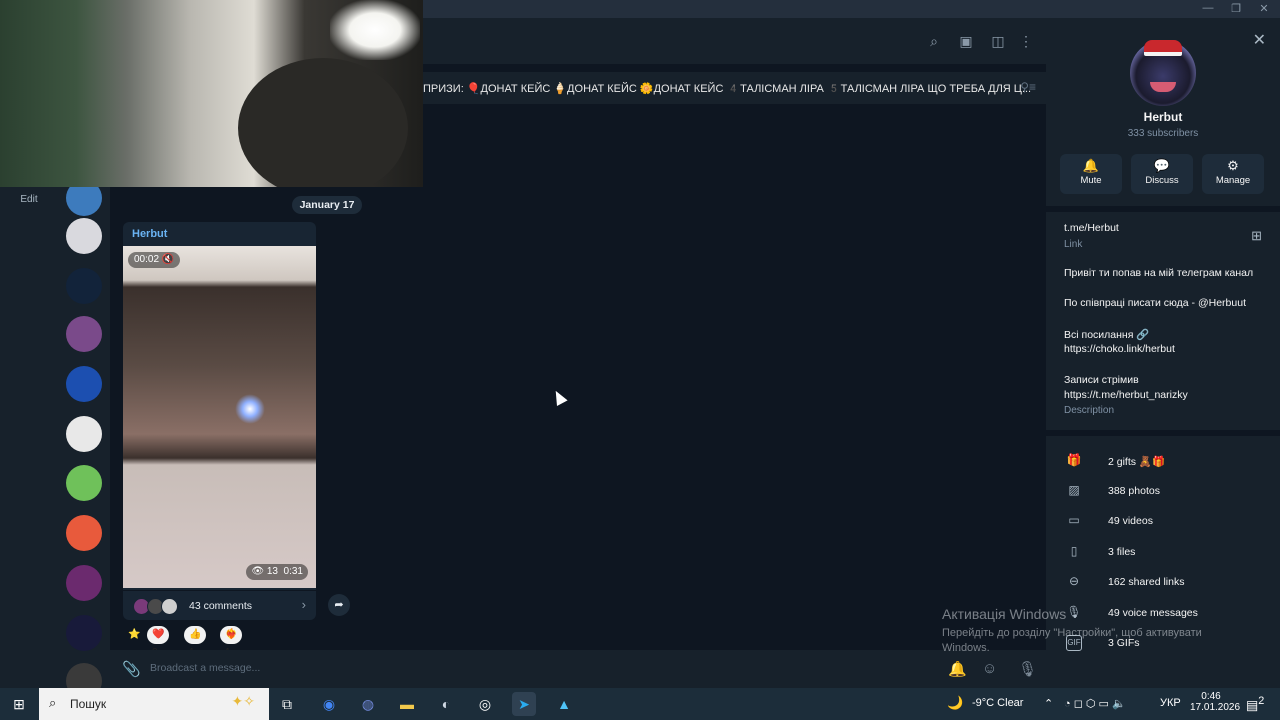 The height and width of the screenshot is (720, 1280). I want to click on share-button: ➦, so click(339, 605).